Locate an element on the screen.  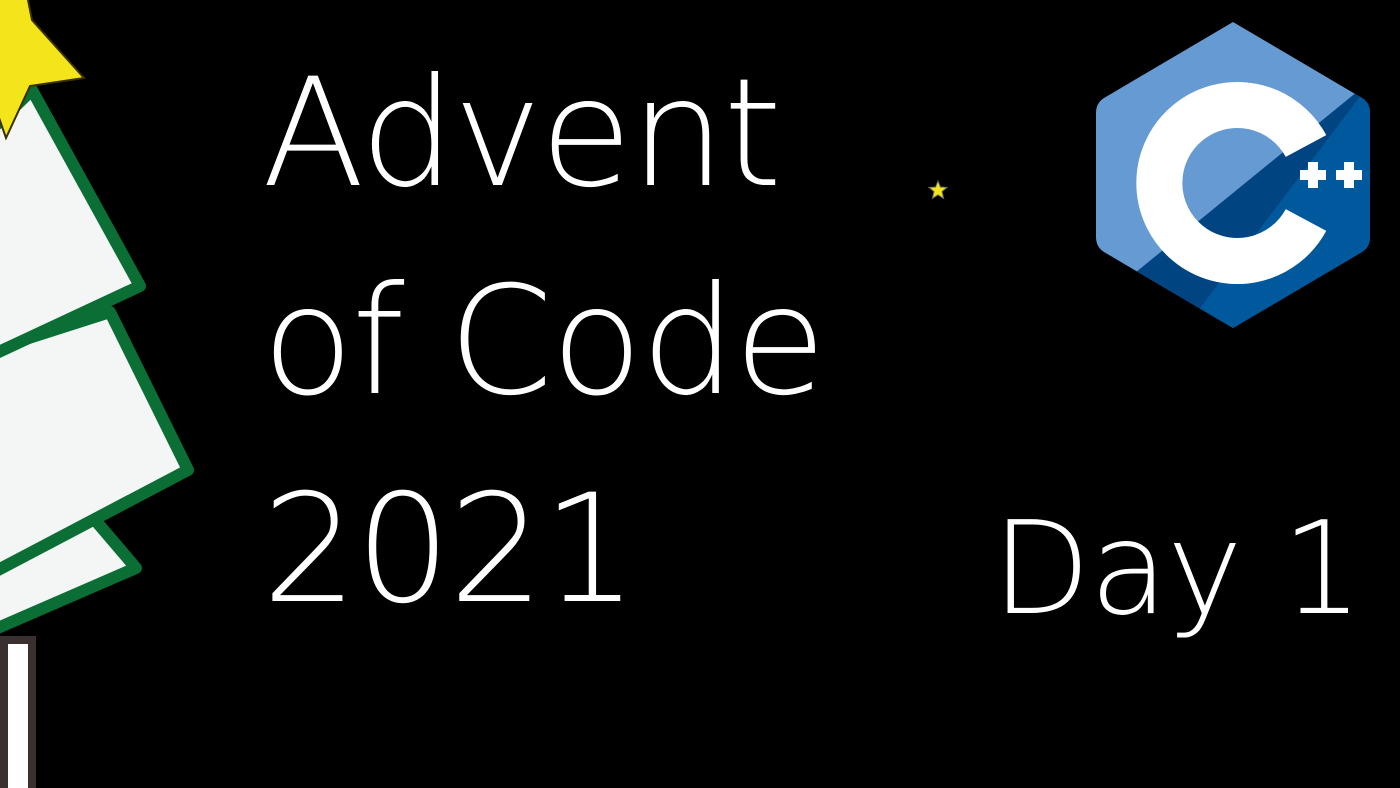
christmas-tree-icon is located at coordinates (97, 394).